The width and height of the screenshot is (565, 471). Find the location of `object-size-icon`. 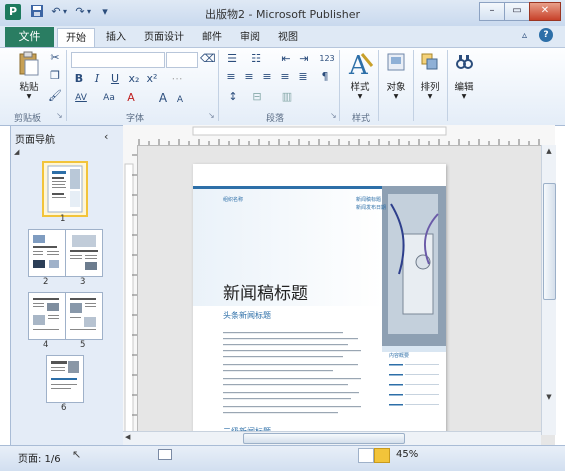

object-size-icon is located at coordinates (165, 454).